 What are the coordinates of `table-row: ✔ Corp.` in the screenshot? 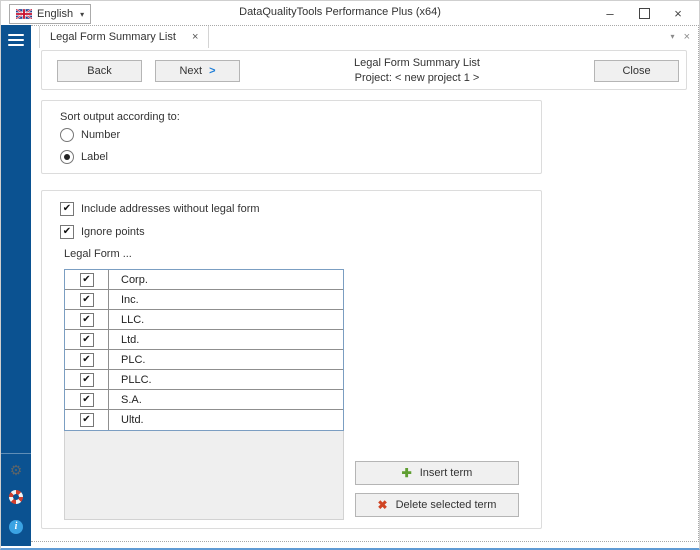 It's located at (204, 280).